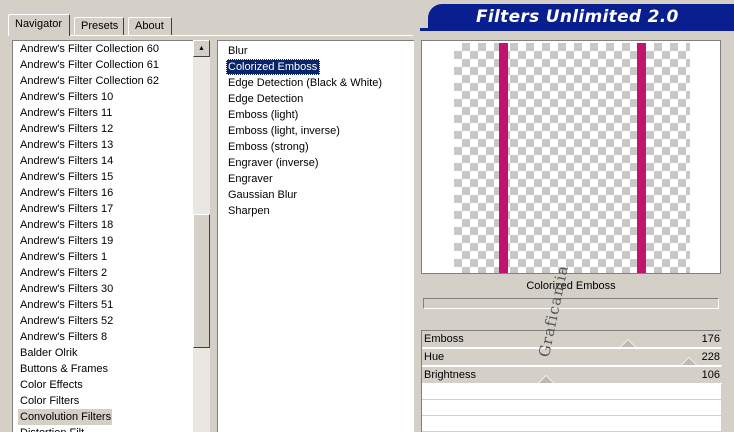  What do you see at coordinates (572, 375) in the screenshot?
I see `param-row-brightness: Brightness 106` at bounding box center [572, 375].